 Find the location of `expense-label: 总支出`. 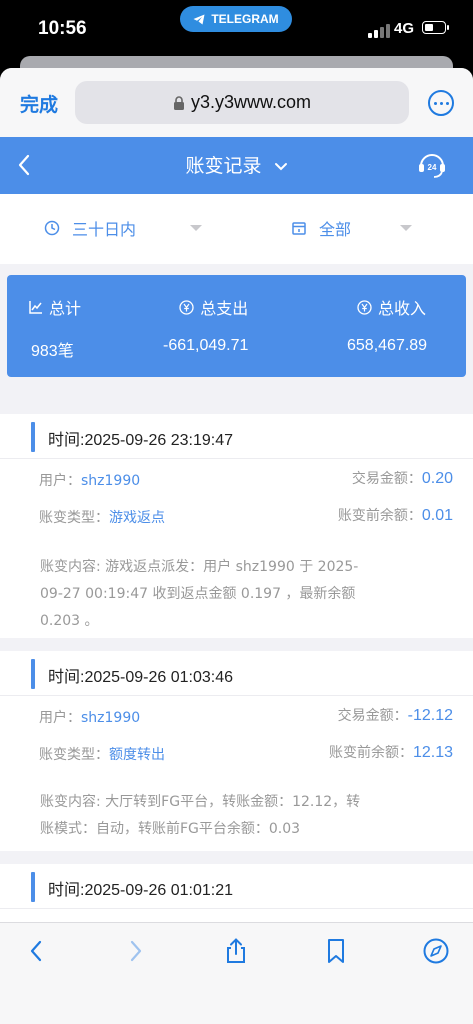

expense-label: 总支出 is located at coordinates (224, 308).